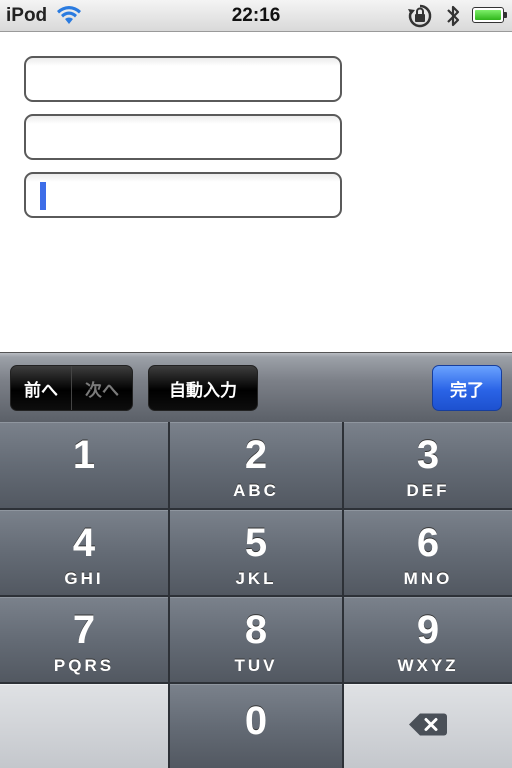 The width and height of the screenshot is (512, 768). What do you see at coordinates (428, 490) in the screenshot?
I see `key-3-letters: DEF` at bounding box center [428, 490].